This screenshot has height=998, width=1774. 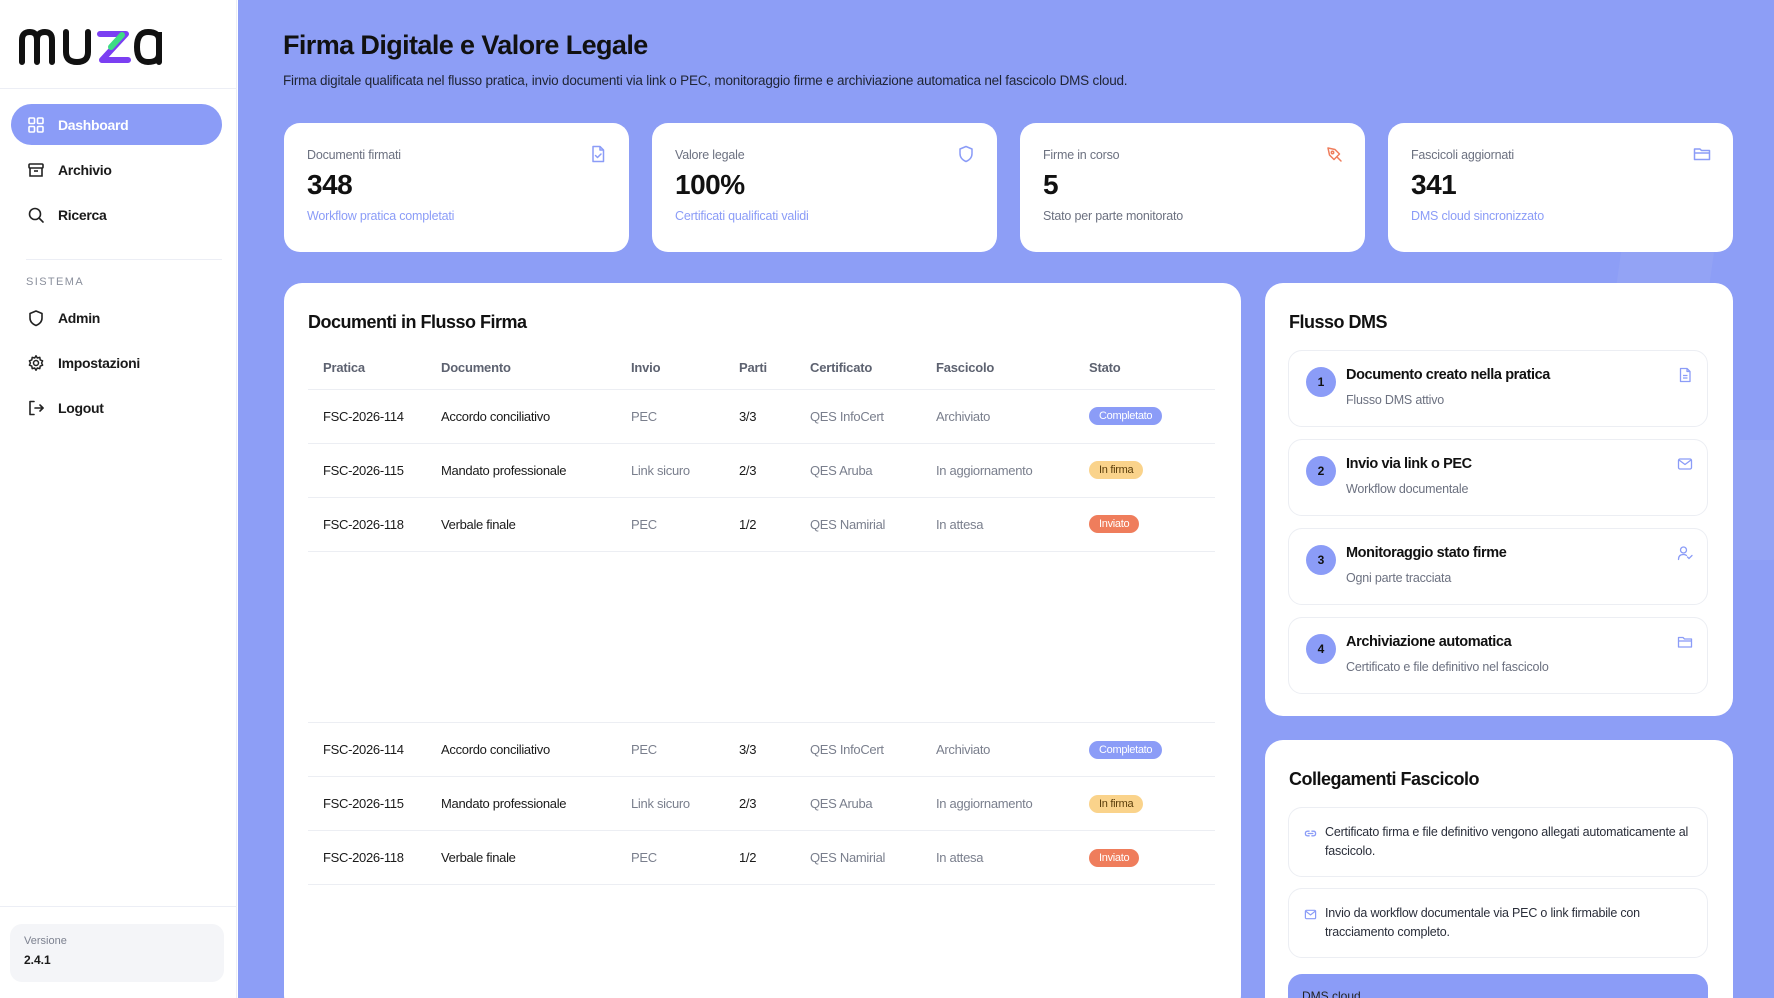 What do you see at coordinates (118, 906) in the screenshot?
I see `sidebar-footer-divider` at bounding box center [118, 906].